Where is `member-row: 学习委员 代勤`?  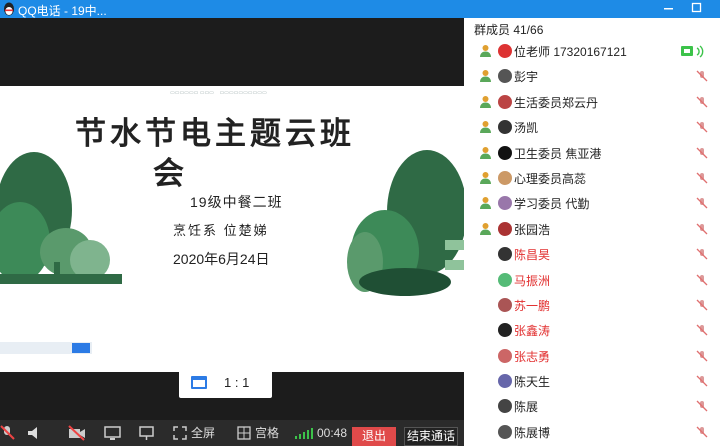 member-row: 学习委员 代勤 is located at coordinates (592, 203).